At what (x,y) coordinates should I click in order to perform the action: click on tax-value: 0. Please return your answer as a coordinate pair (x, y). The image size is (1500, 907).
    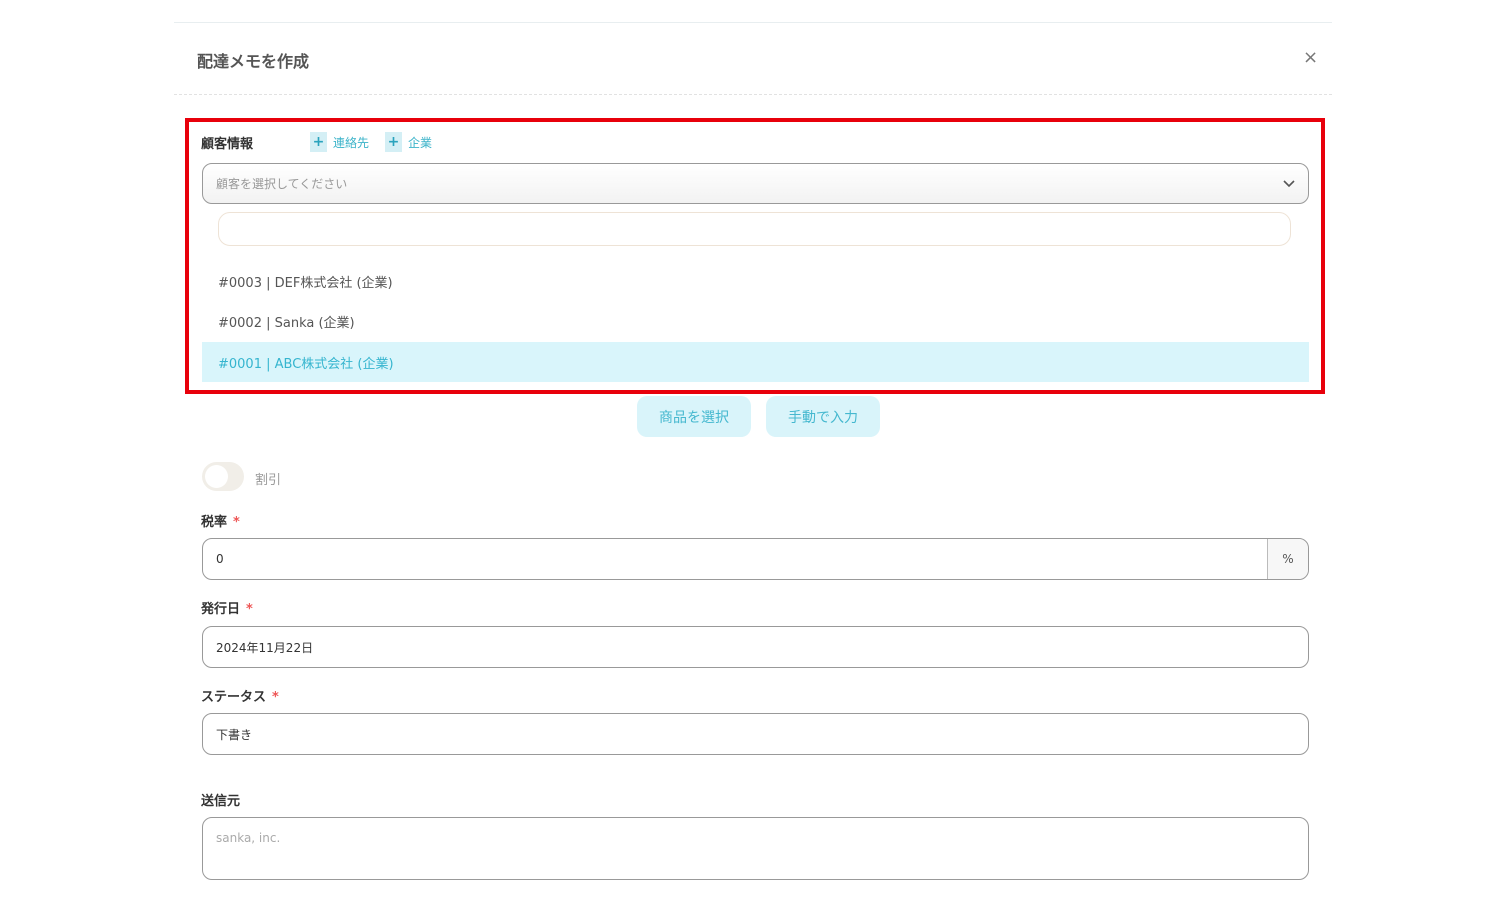
    Looking at the image, I should click on (220, 559).